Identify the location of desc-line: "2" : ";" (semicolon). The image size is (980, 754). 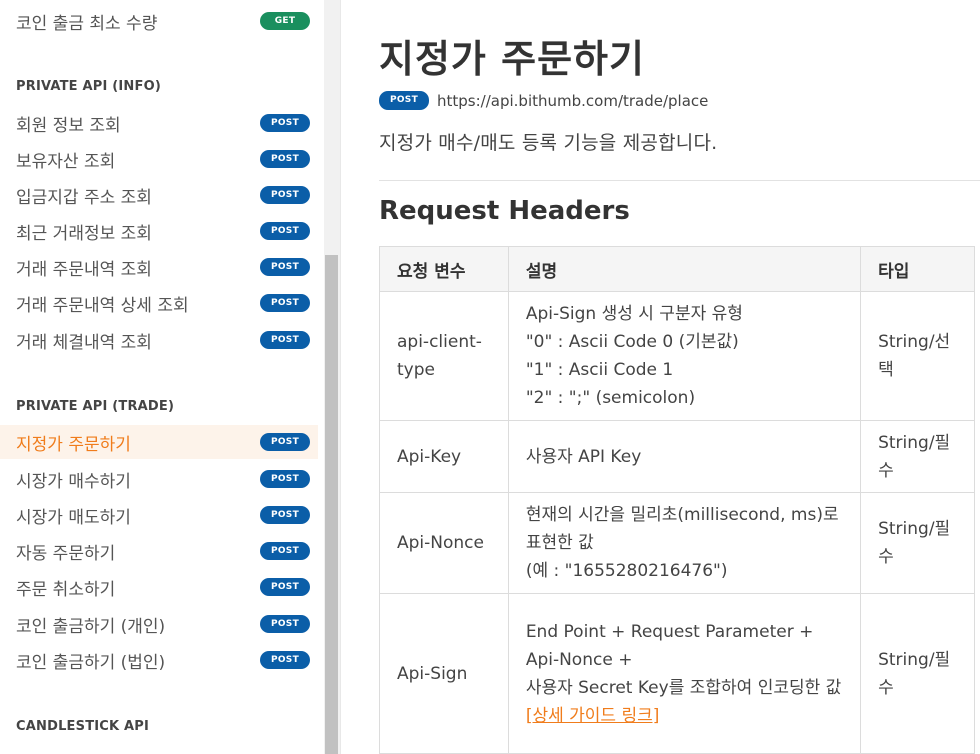
(610, 398).